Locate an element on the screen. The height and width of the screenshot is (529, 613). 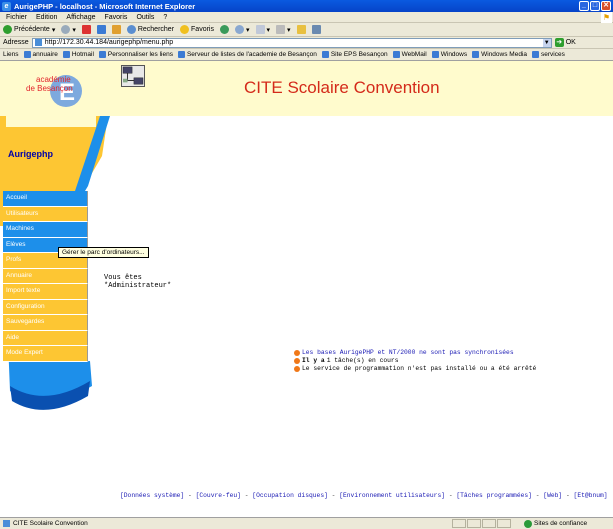
media-button is located at coordinates (224, 29).